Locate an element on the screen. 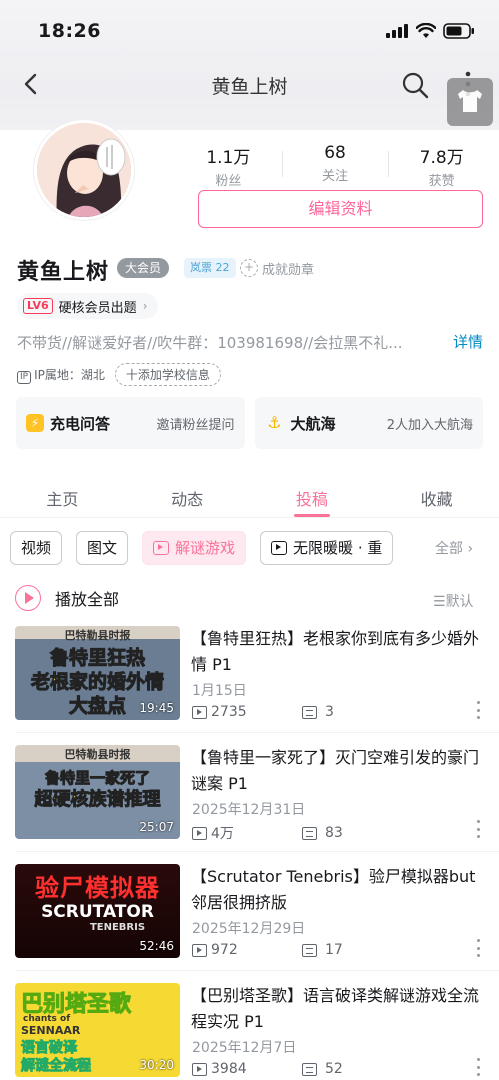  ip-location: IP IP属地：湖北 is located at coordinates (61, 375).